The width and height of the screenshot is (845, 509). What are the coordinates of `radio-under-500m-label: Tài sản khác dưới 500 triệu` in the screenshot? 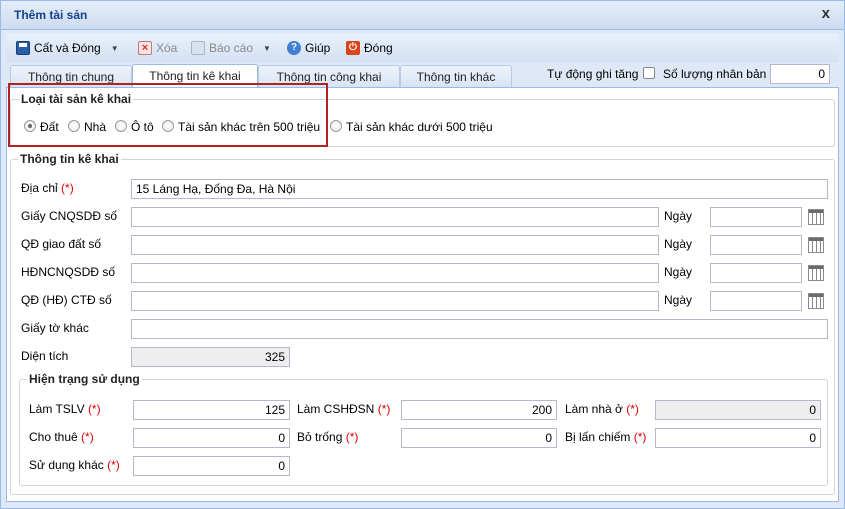 It's located at (419, 127).